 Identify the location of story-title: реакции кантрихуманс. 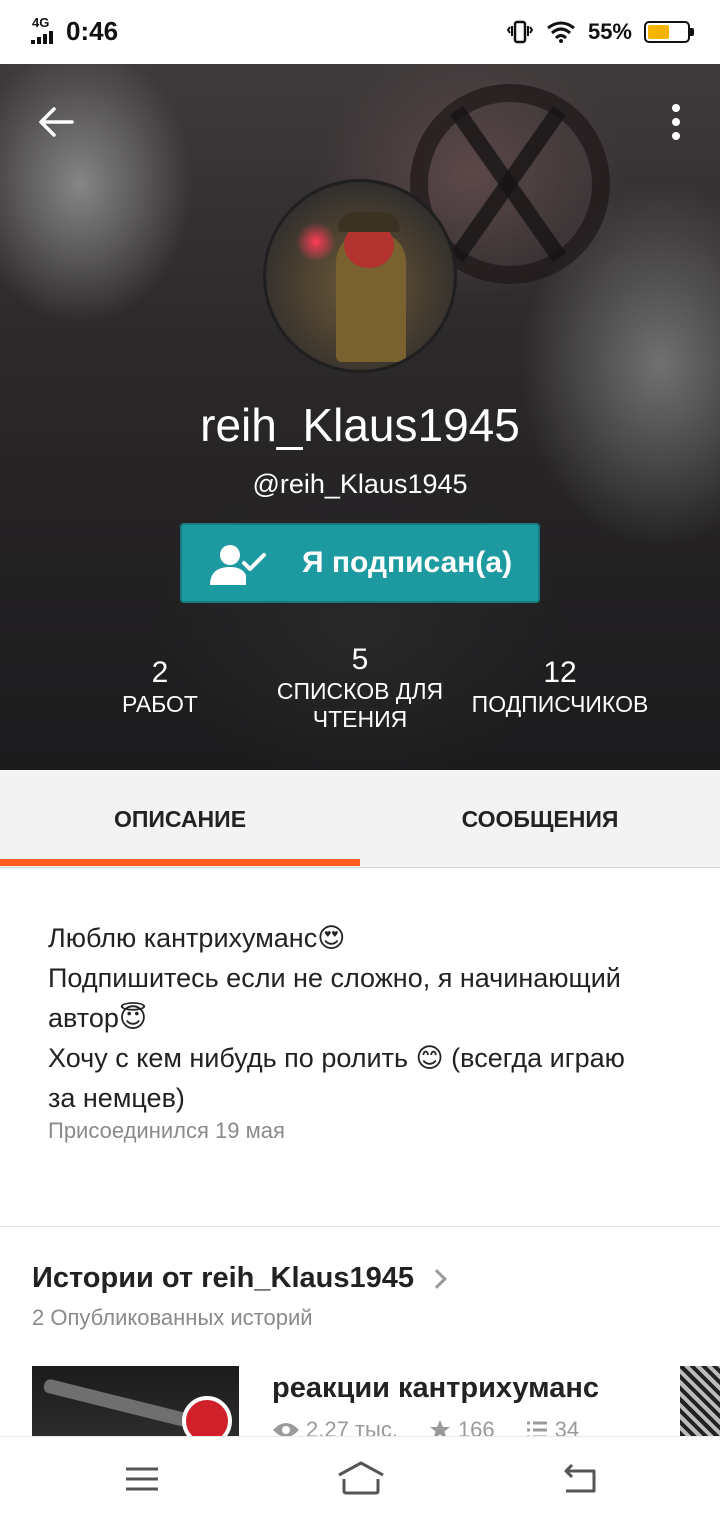
(435, 1388).